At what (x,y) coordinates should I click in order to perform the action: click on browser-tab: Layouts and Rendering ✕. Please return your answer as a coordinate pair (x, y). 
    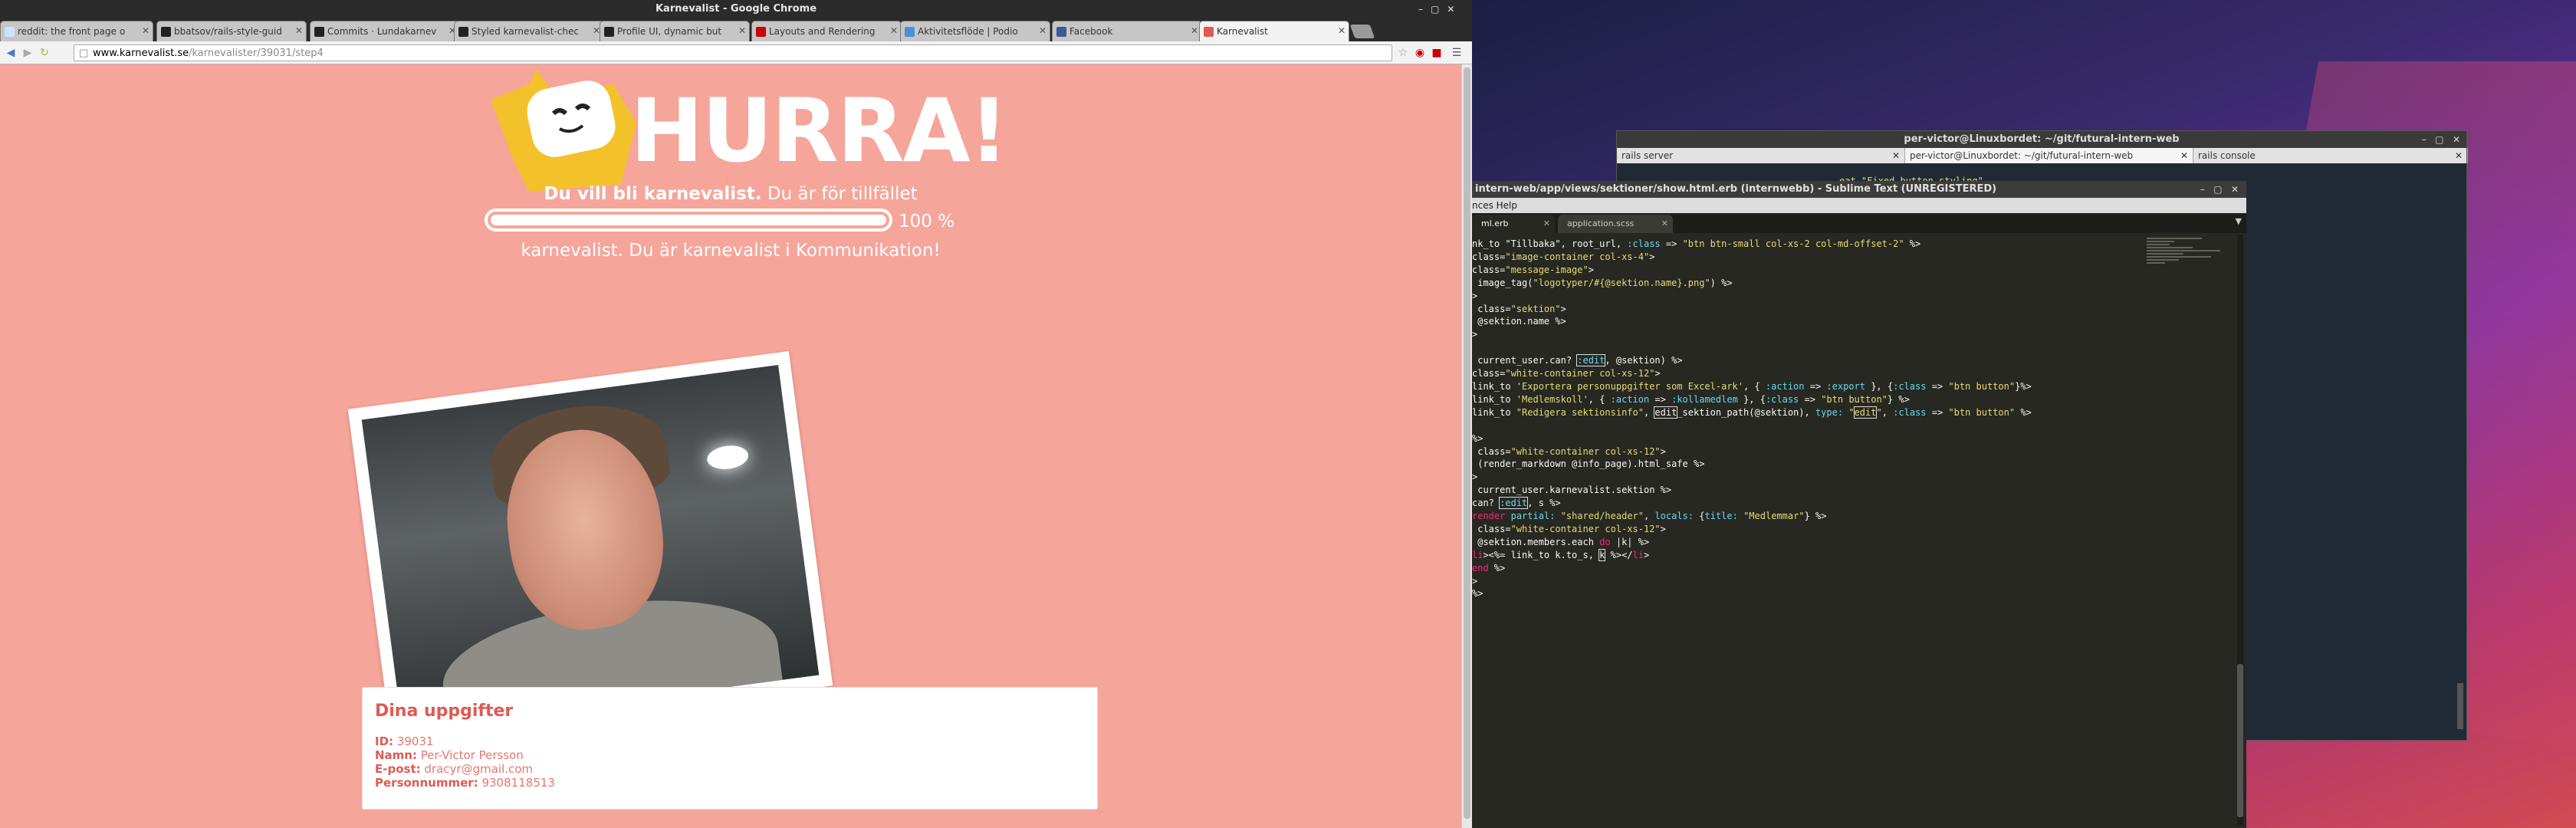
    Looking at the image, I should click on (826, 31).